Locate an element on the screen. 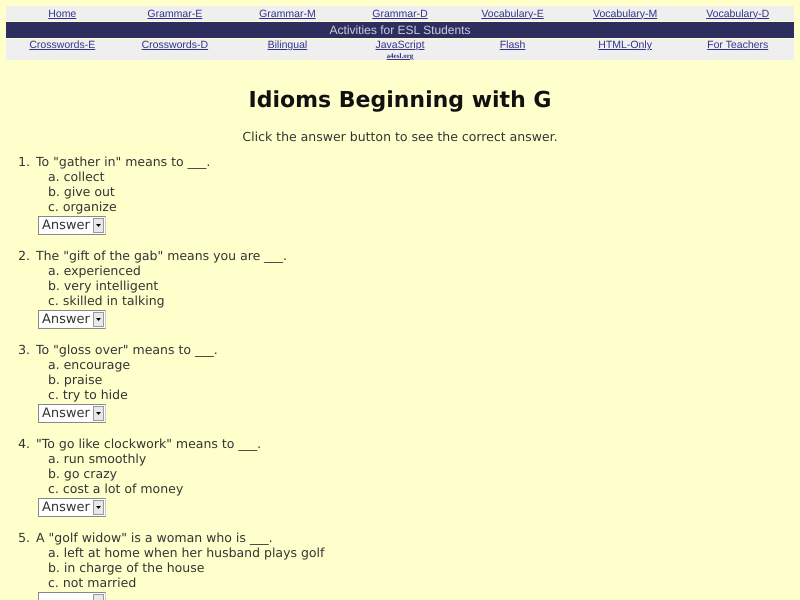 This screenshot has width=800, height=600. answer-option: c. try to hide is located at coordinates (88, 394).